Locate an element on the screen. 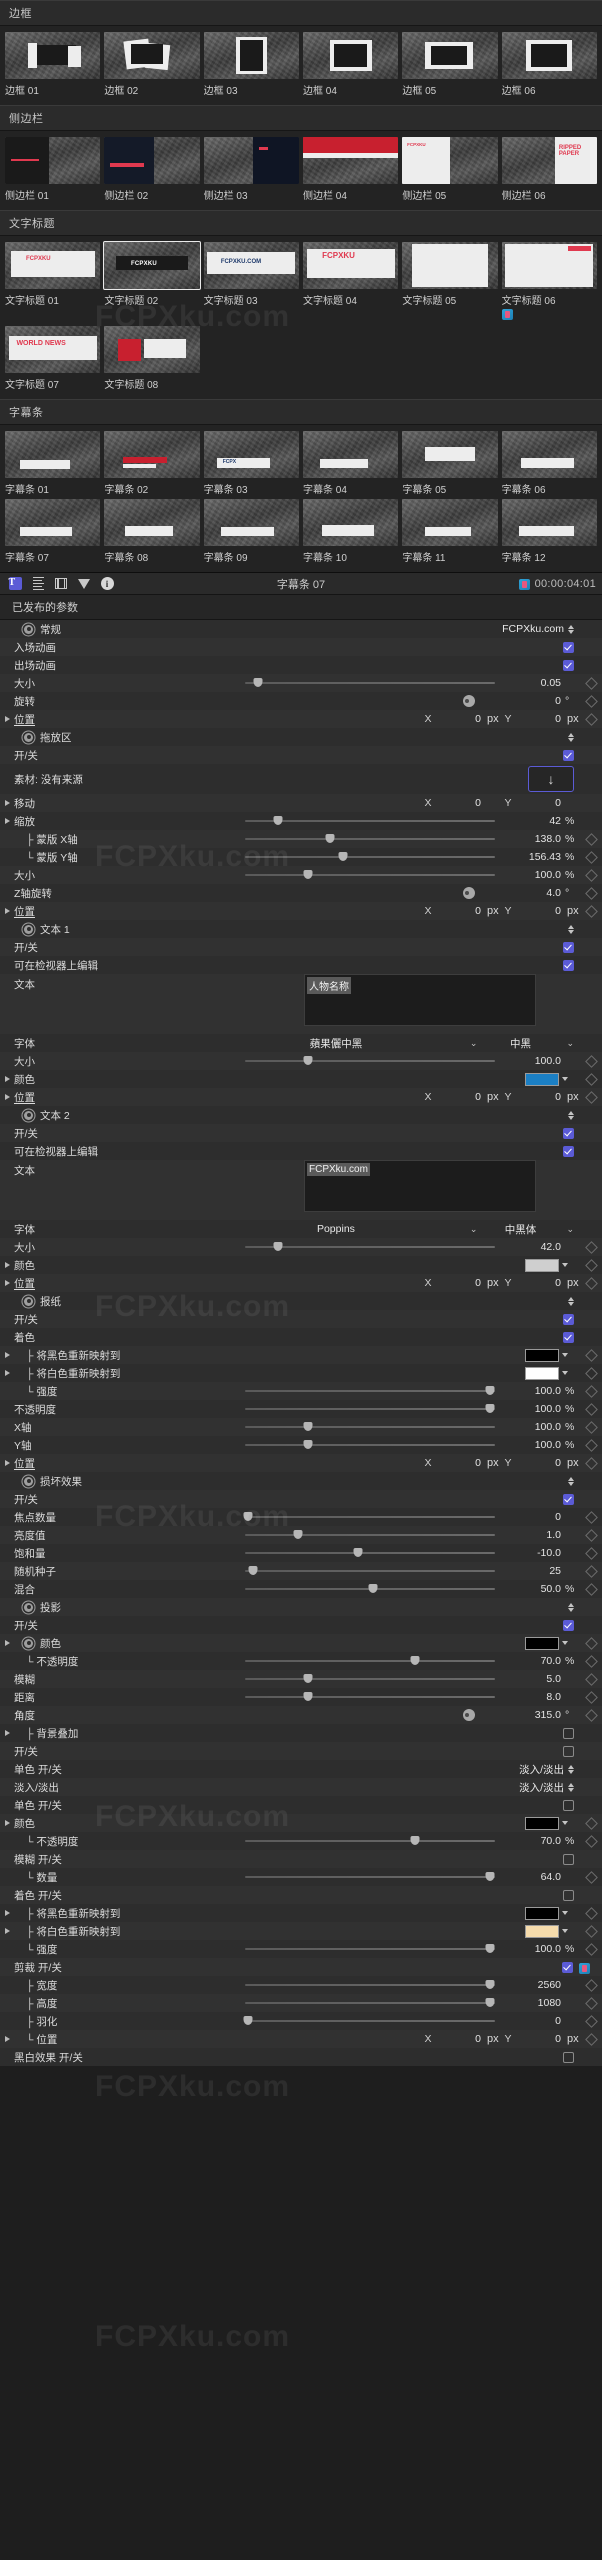  browser-item: 边框 04 is located at coordinates (351, 64).